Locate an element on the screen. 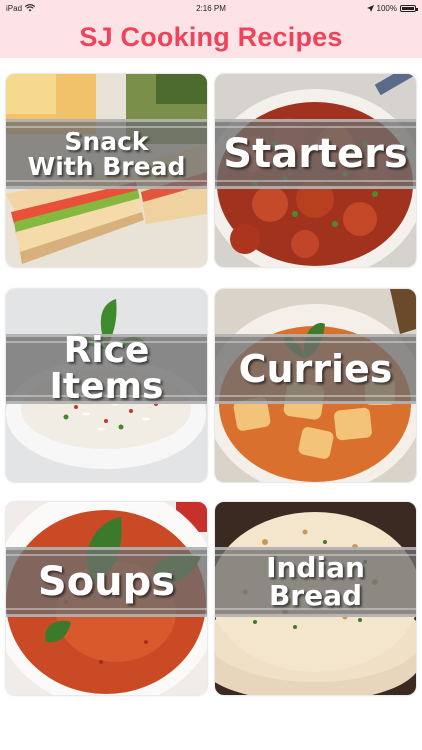 The height and width of the screenshot is (750, 422). category-tile-rice-items: Rice Items is located at coordinates (106, 385).